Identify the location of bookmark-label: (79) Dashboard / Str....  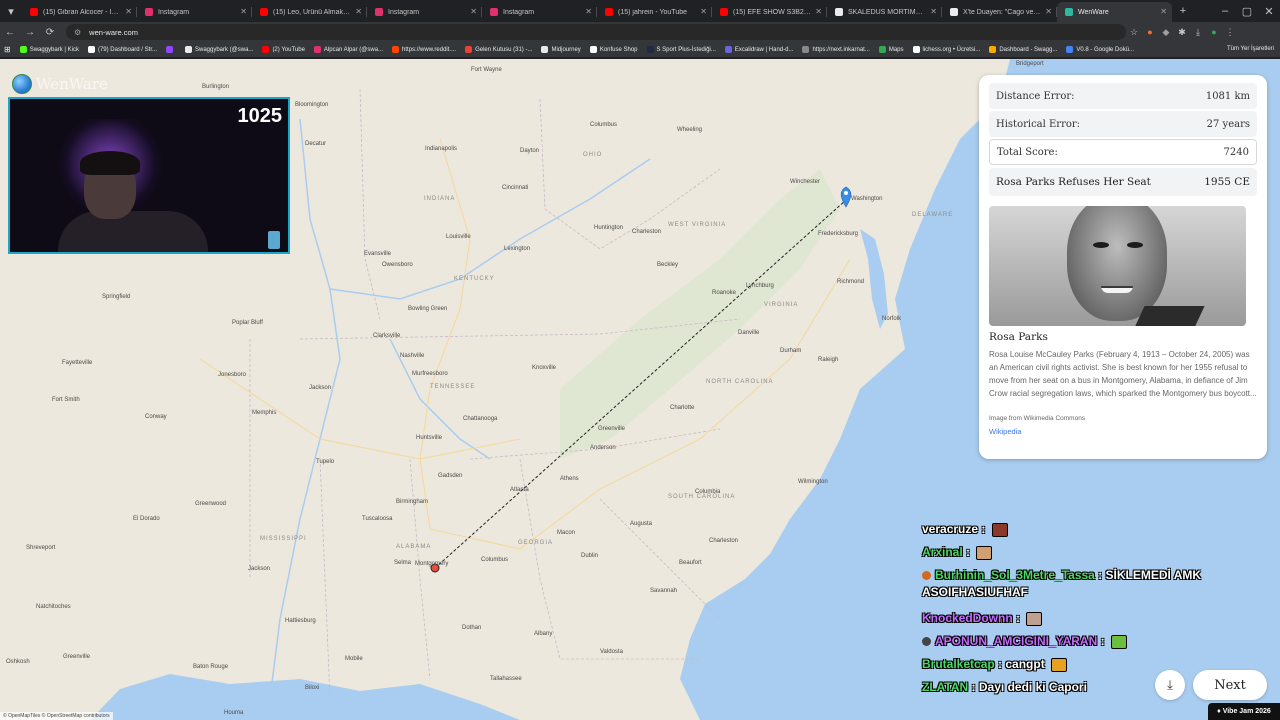
(127, 49).